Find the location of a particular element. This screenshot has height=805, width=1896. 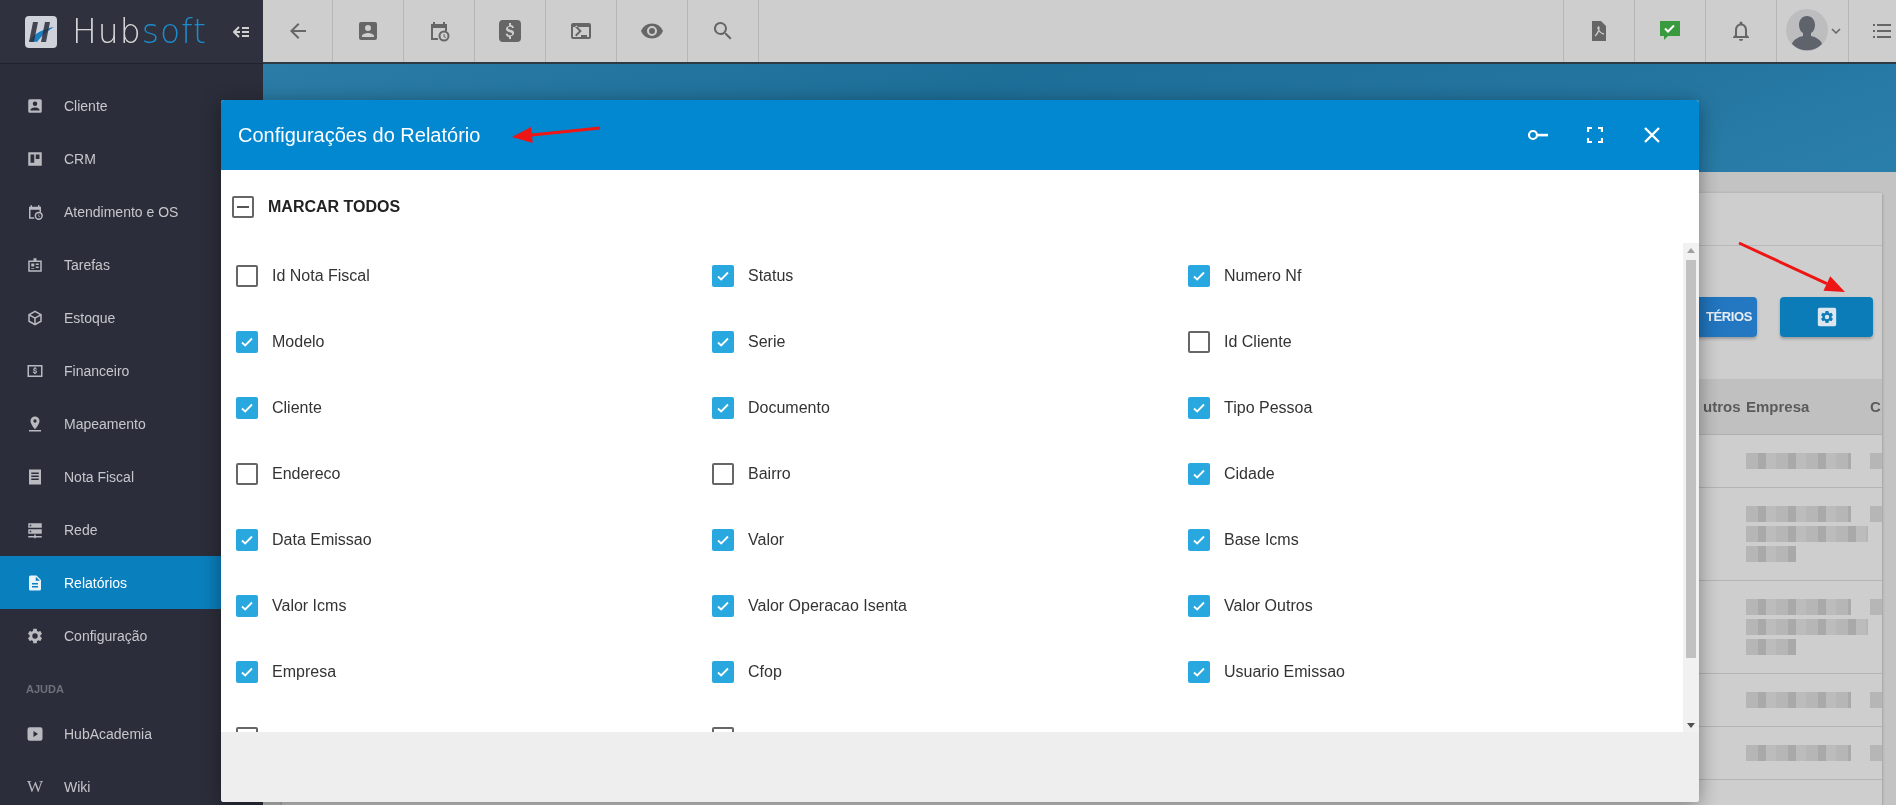

checkbox-label: Valor Outros is located at coordinates (1268, 606).